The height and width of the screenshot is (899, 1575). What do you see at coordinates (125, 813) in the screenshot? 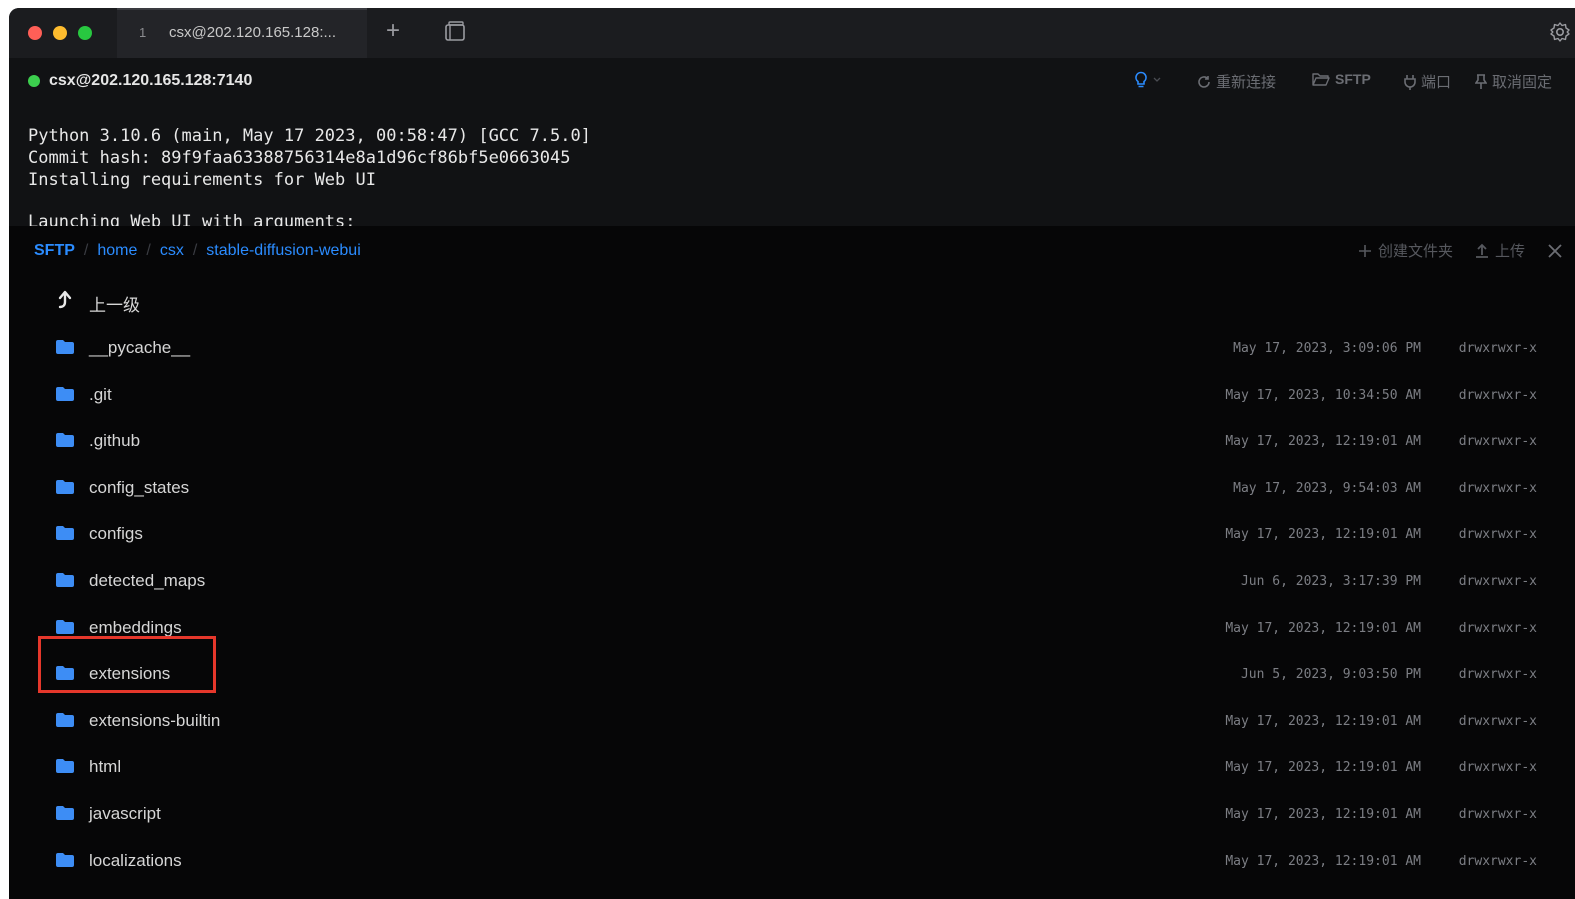
I see `file-name: javascript` at bounding box center [125, 813].